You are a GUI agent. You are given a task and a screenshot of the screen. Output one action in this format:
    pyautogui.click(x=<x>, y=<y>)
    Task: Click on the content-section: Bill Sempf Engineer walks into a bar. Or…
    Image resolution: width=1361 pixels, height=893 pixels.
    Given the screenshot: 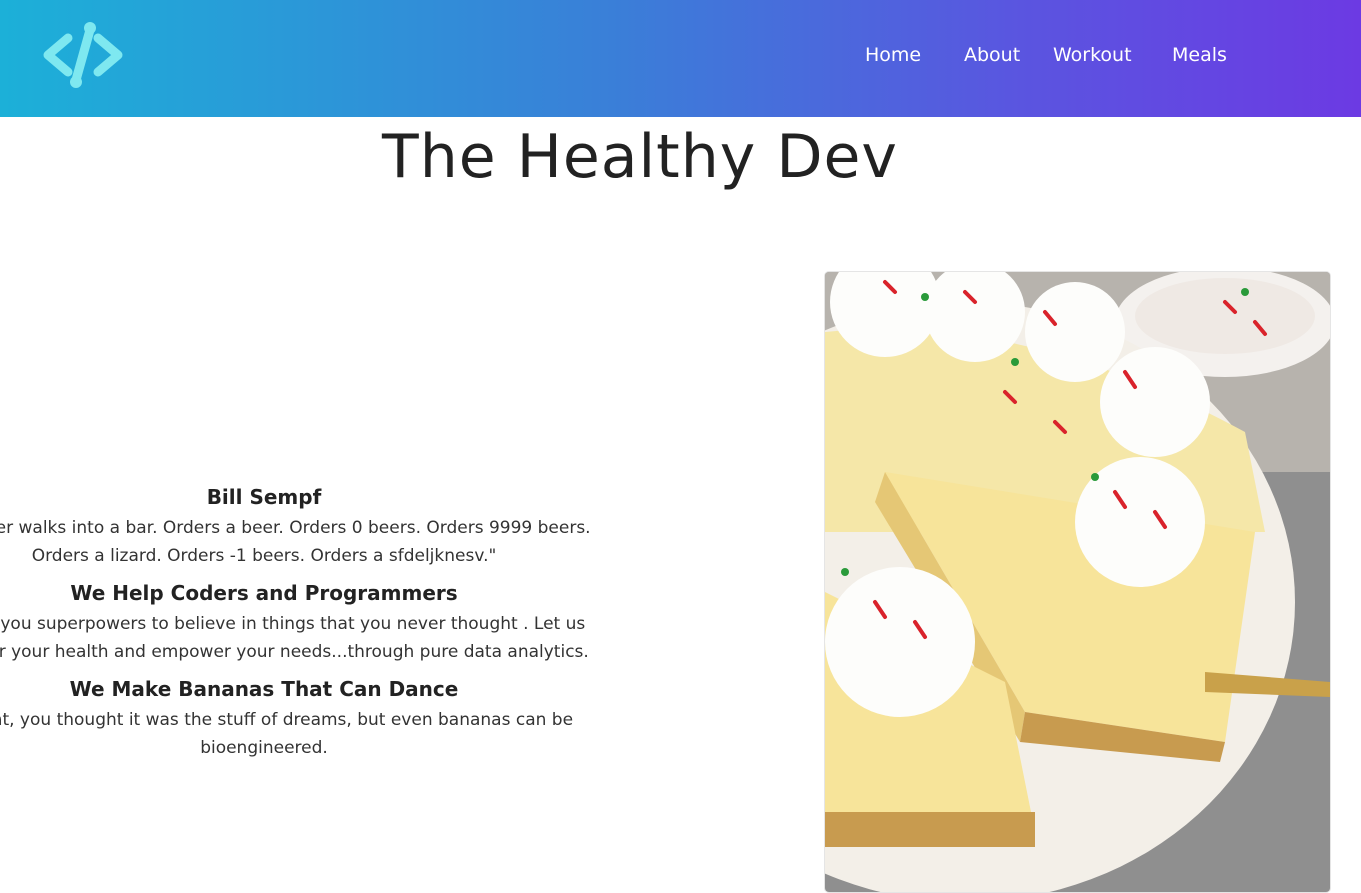 What is the action you would take?
    pyautogui.click(x=302, y=624)
    